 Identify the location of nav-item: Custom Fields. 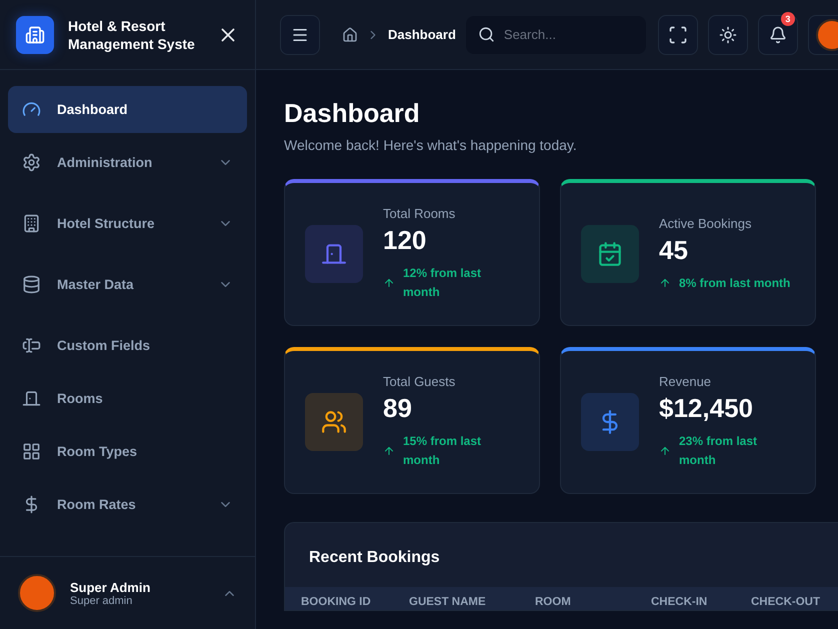
(127, 345).